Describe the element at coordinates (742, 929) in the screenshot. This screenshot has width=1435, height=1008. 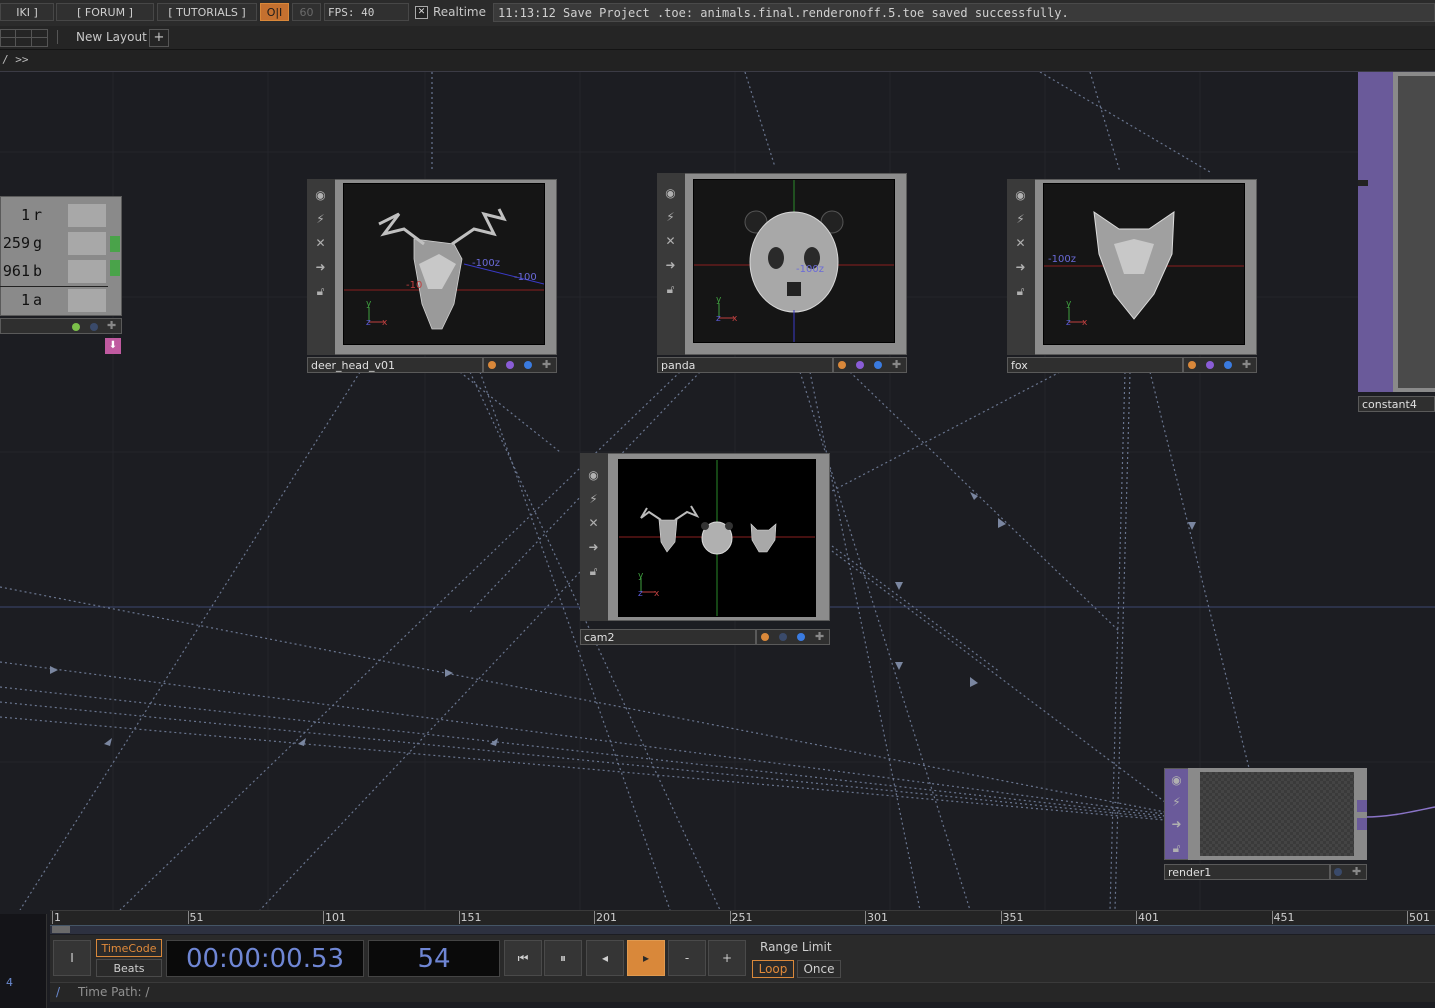
I see `timeline-track` at that location.